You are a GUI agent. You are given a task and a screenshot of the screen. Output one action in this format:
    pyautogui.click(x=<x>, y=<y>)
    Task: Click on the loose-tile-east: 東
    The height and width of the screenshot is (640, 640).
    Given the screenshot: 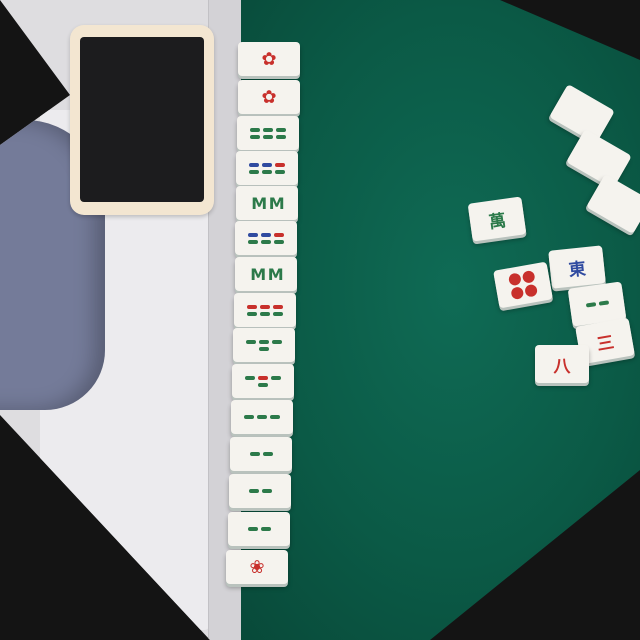 What is the action you would take?
    pyautogui.click(x=577, y=267)
    